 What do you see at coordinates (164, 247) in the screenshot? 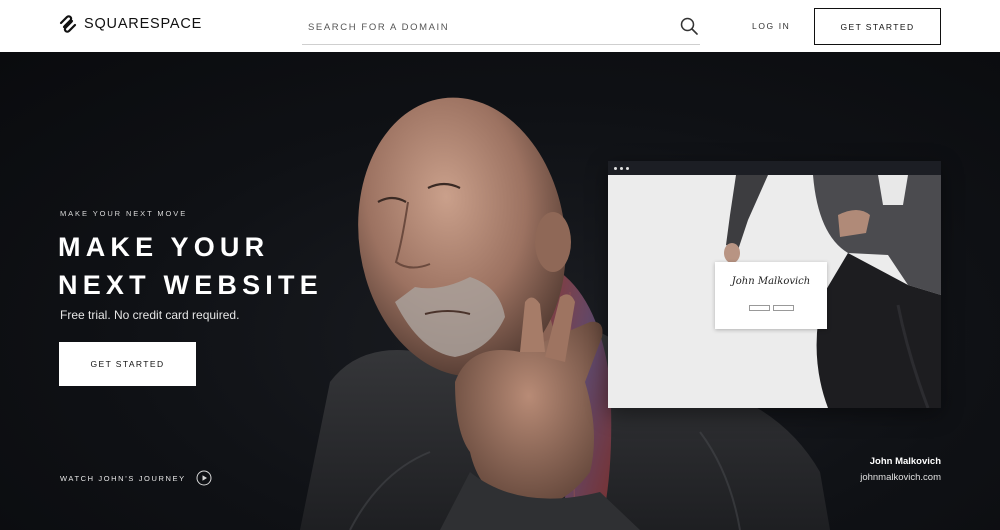
I see `hero-headline-line-1: MAKE YOUR` at bounding box center [164, 247].